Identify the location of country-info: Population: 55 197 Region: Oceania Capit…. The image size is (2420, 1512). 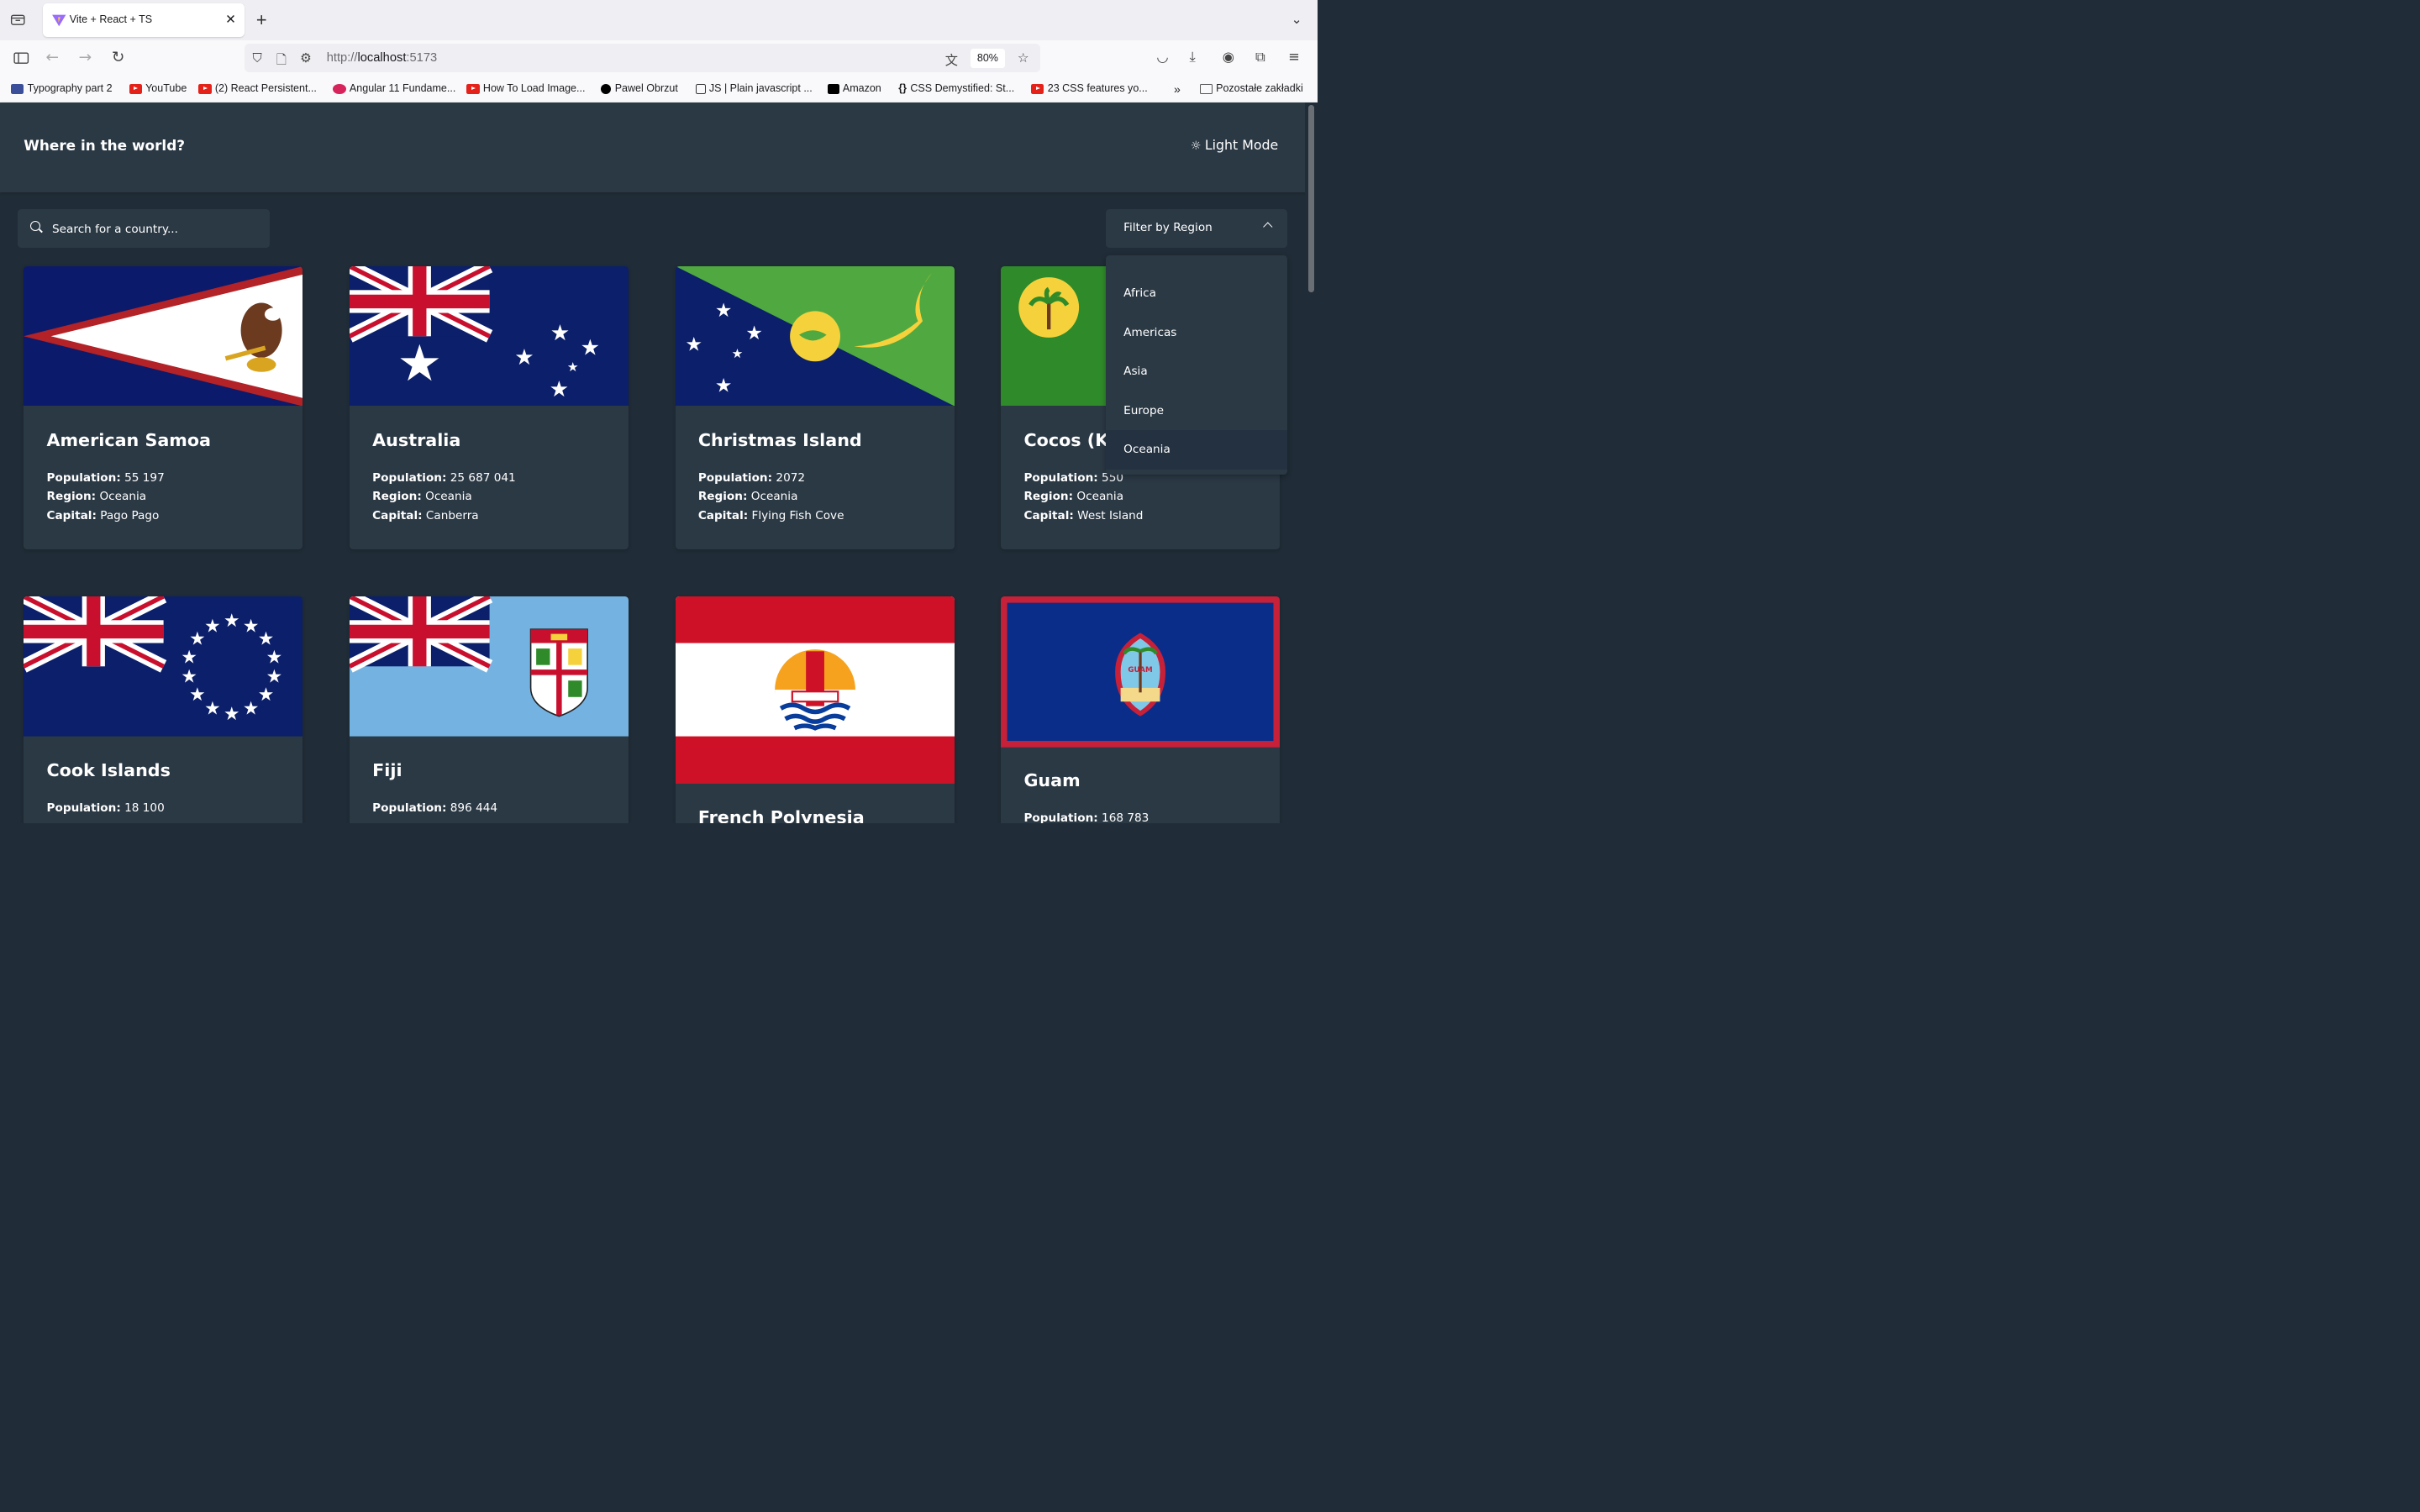
(106, 498).